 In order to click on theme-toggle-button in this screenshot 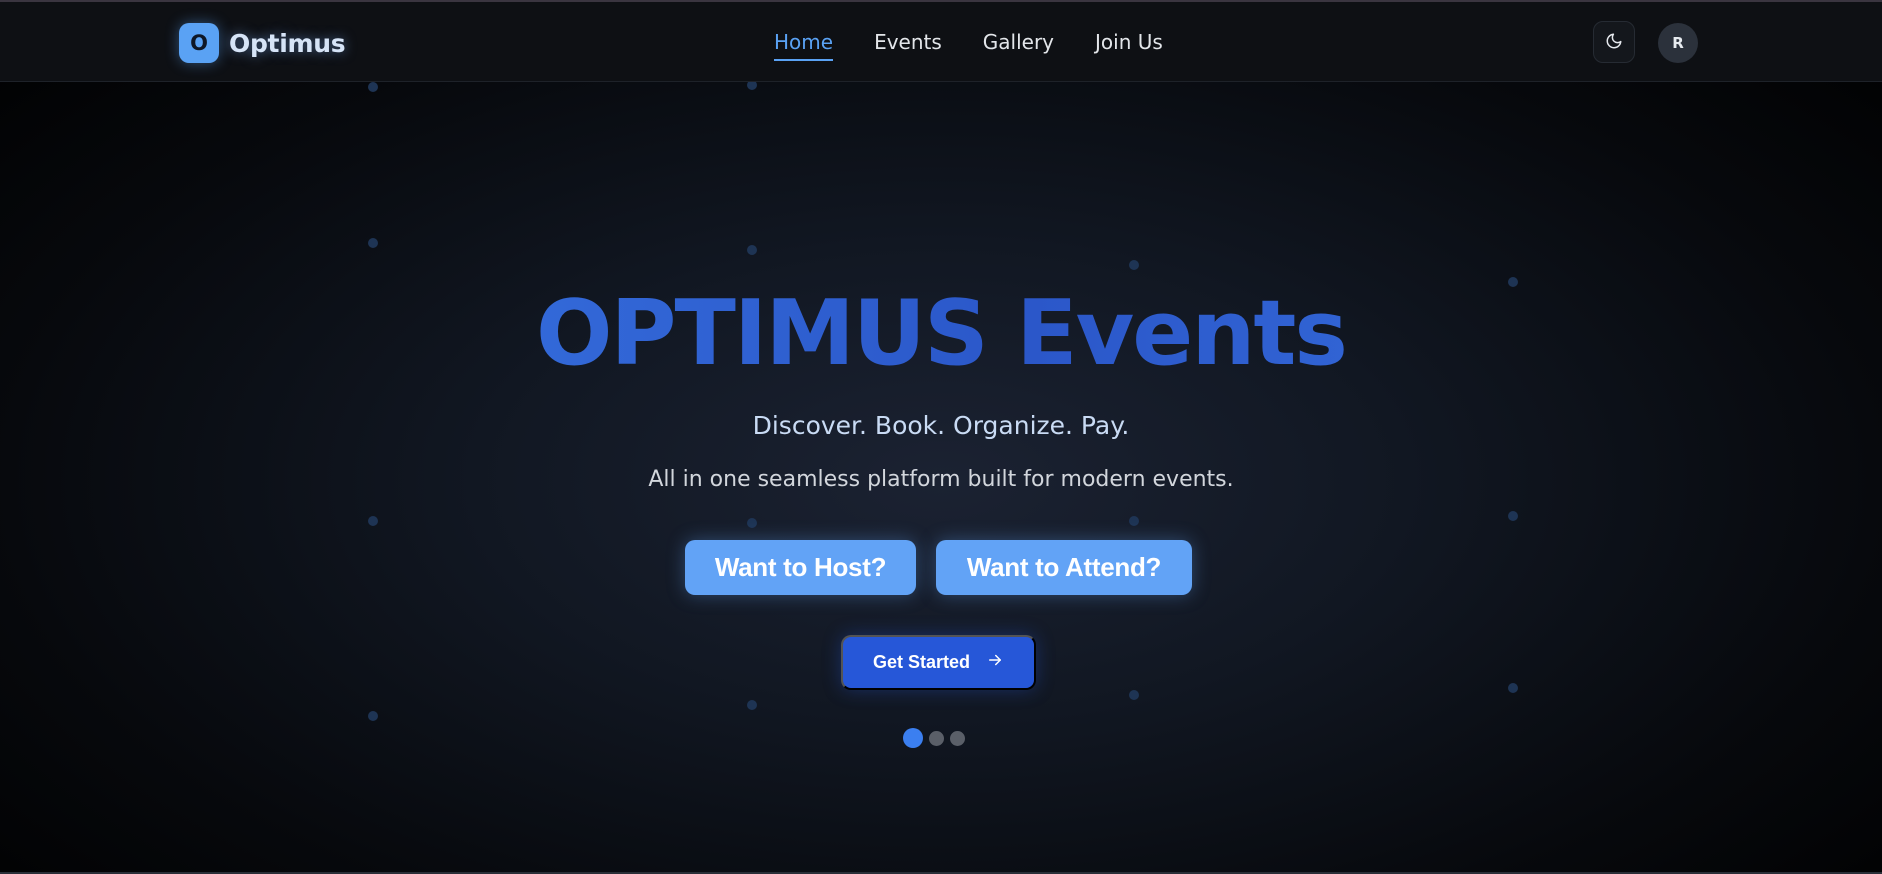, I will do `click(1614, 42)`.